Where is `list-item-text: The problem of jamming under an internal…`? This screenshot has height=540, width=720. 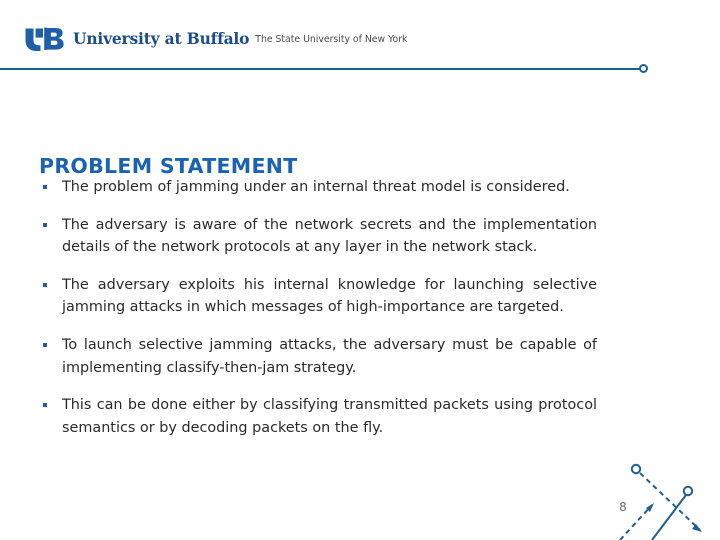 list-item-text: The problem of jamming under an internal… is located at coordinates (316, 187).